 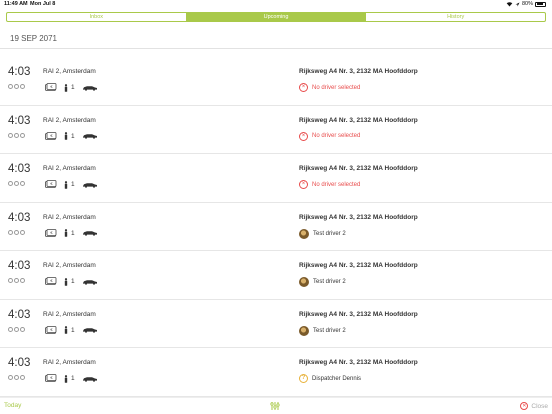 What do you see at coordinates (540, 4) in the screenshot?
I see `battery-icon` at bounding box center [540, 4].